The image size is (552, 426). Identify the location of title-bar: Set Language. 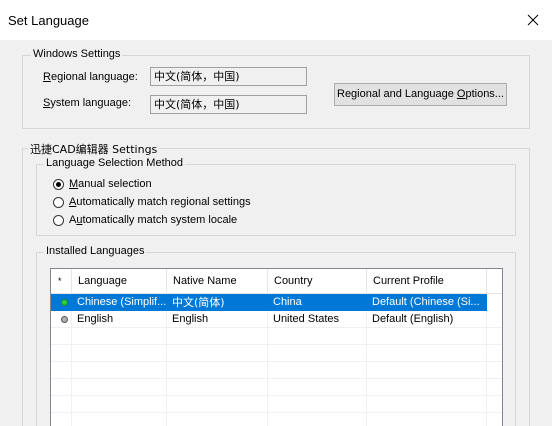
(276, 20).